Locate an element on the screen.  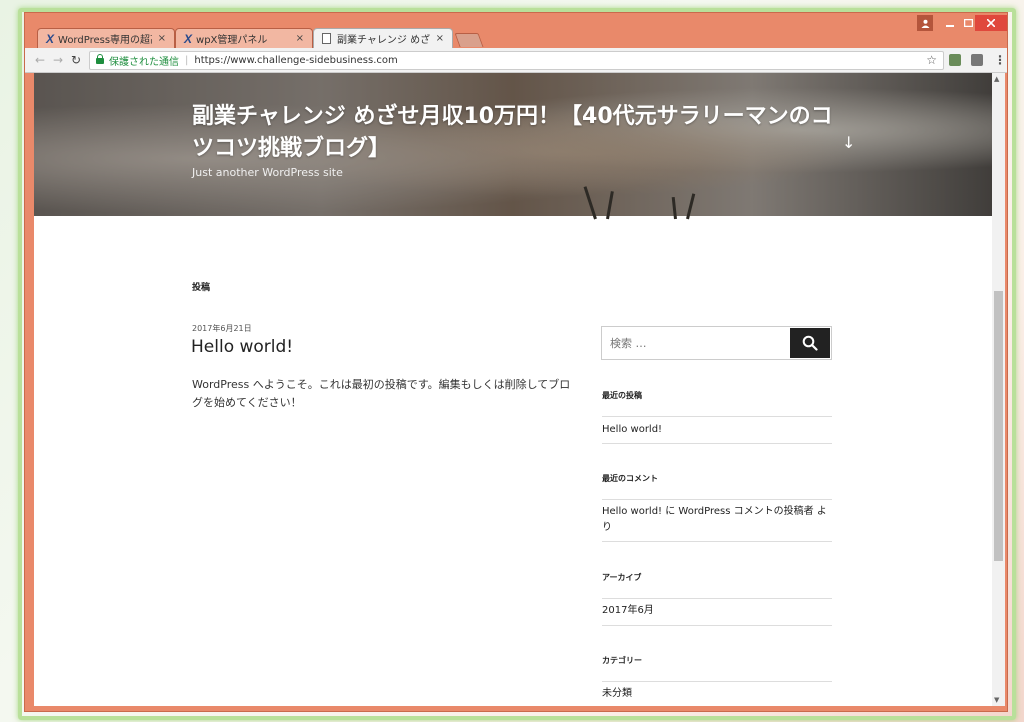
vertical-scrollbar: ▲ ▼ is located at coordinates (998, 389).